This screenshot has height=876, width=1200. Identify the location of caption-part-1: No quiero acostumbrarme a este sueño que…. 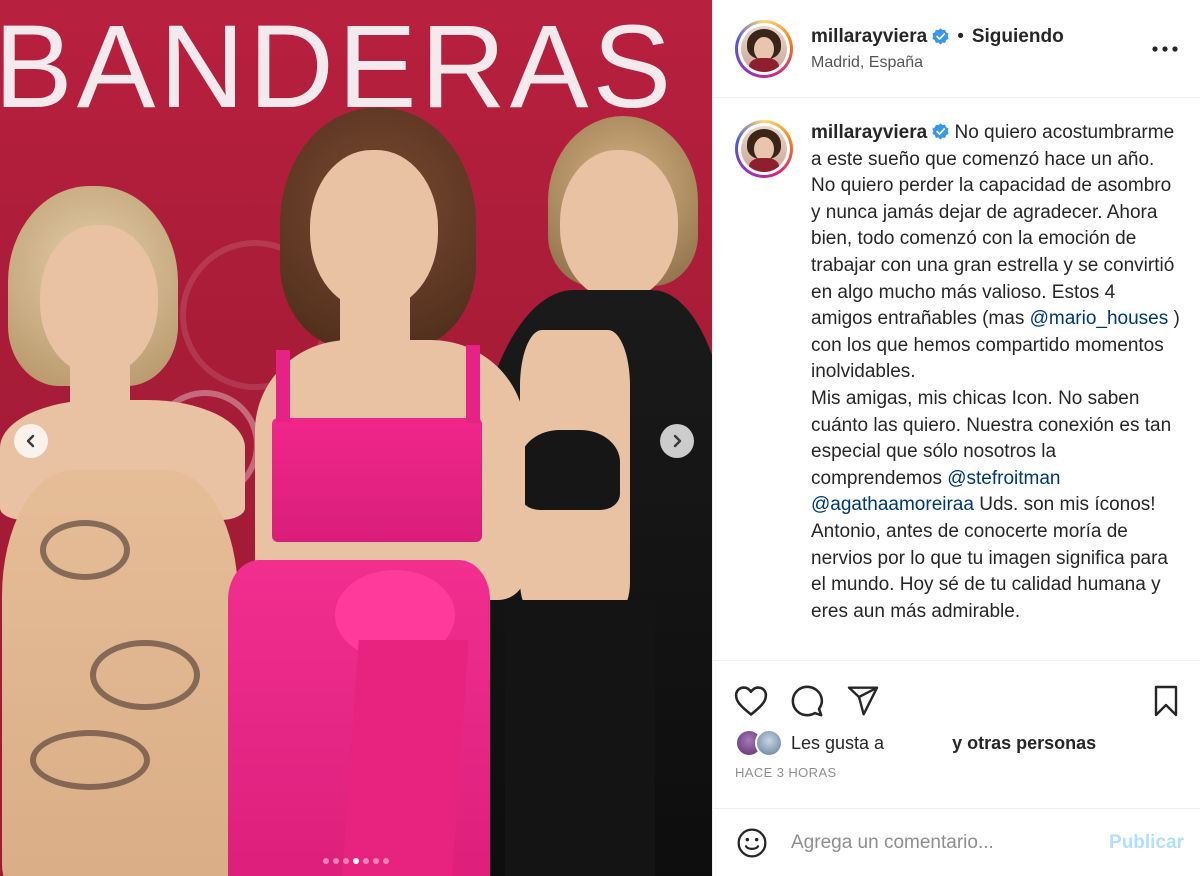
(993, 226).